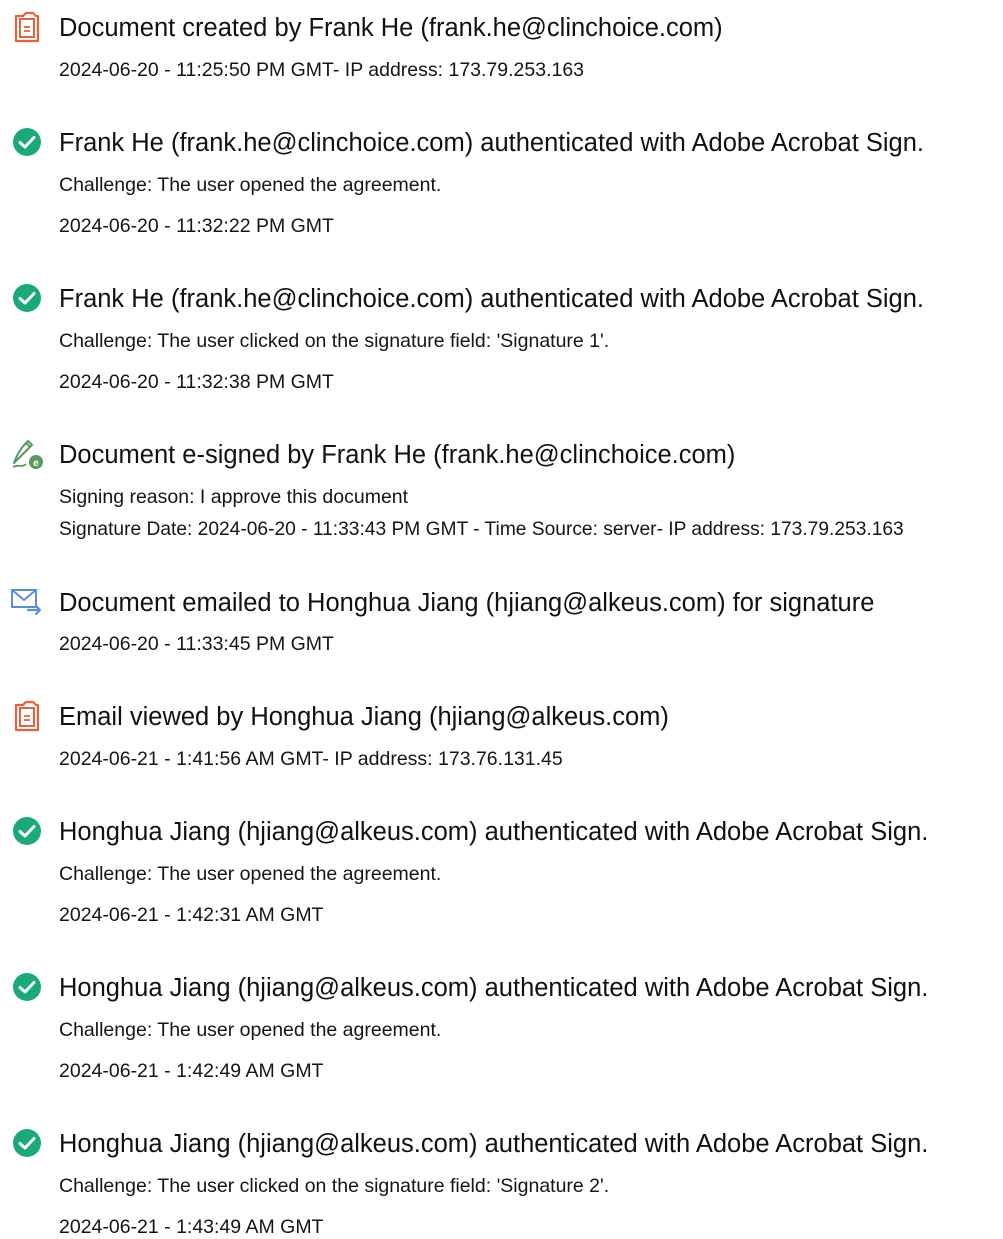 The width and height of the screenshot is (1003, 1239). Describe the element at coordinates (27, 601) in the screenshot. I see `email-sent-icon` at that location.